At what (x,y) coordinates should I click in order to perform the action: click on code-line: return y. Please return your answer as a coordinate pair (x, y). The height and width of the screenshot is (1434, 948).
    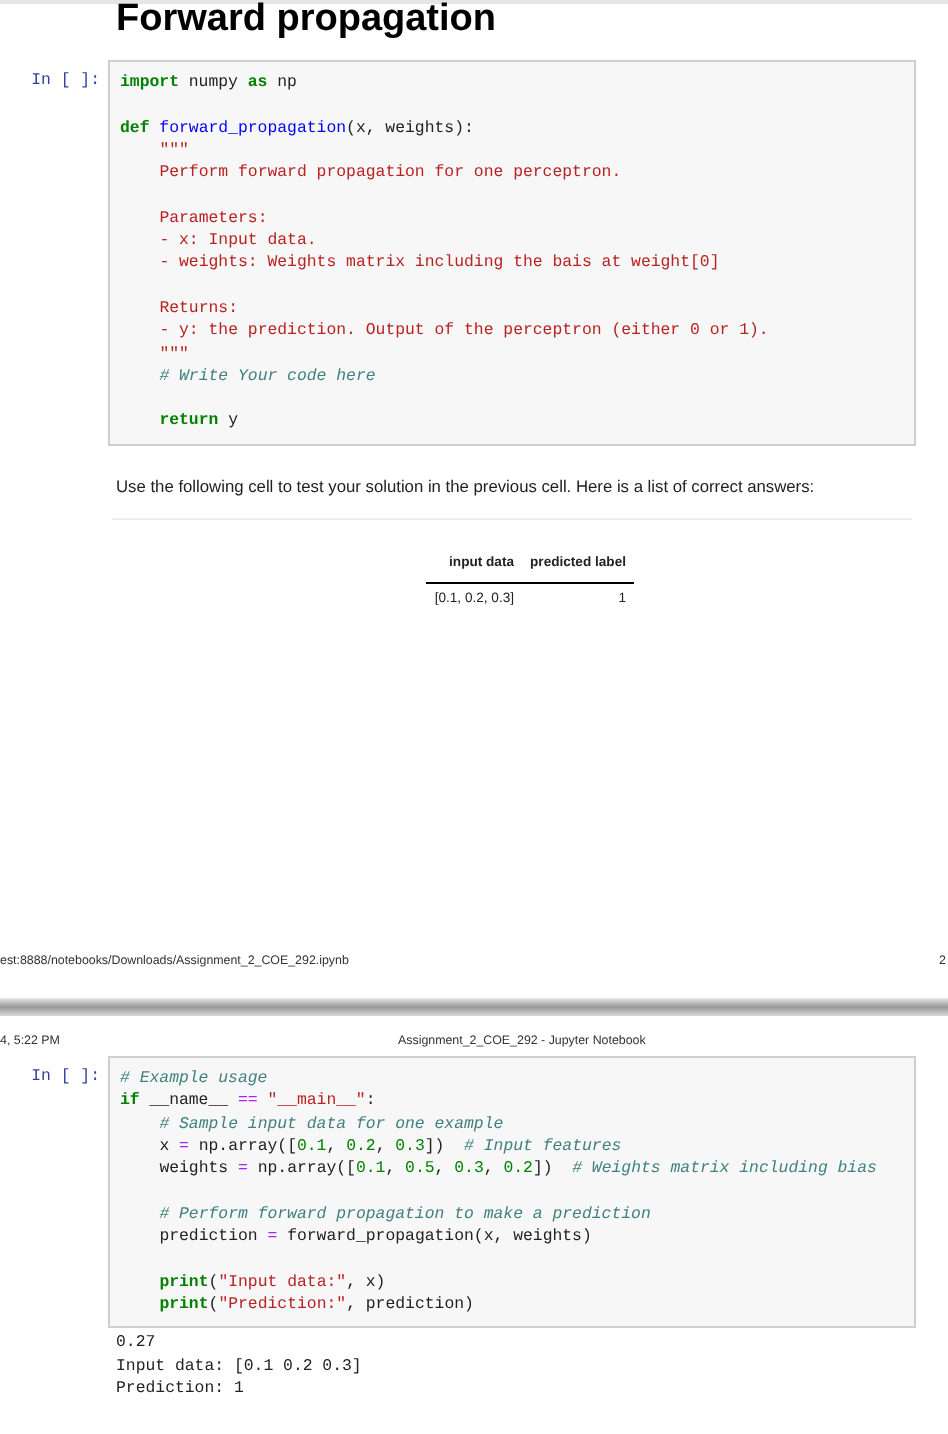
    Looking at the image, I should click on (198, 422).